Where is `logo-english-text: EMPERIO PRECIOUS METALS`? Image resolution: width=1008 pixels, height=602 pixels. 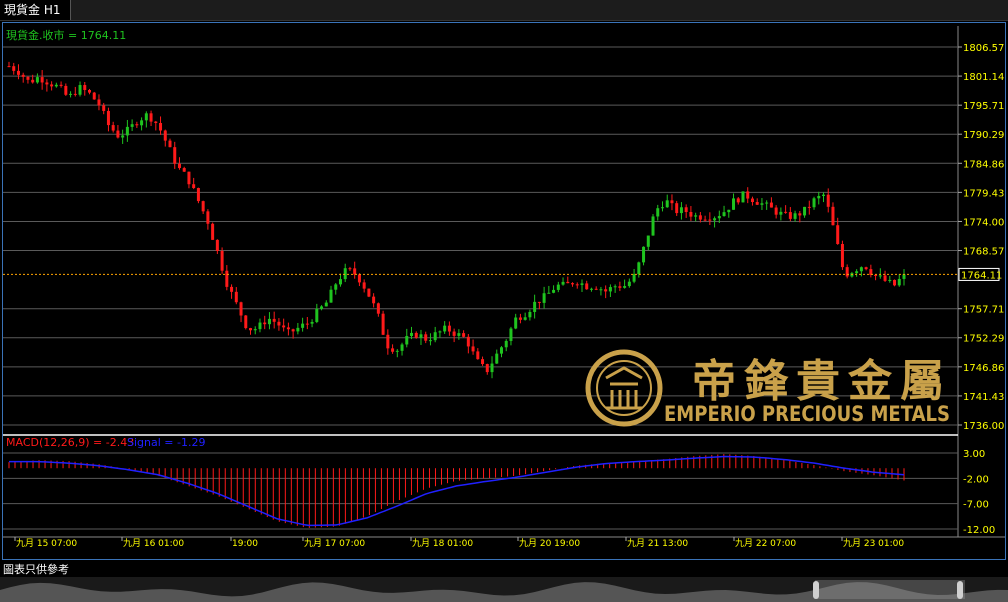
logo-english-text: EMPERIO PRECIOUS METALS is located at coordinates (807, 414).